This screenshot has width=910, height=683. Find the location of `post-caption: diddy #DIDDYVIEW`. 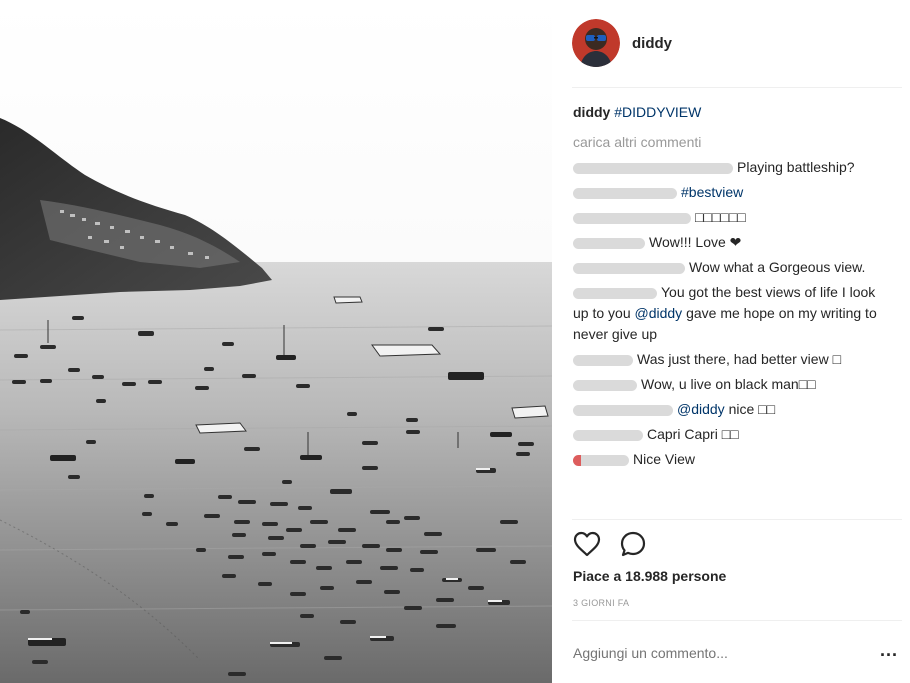

post-caption: diddy #DIDDYVIEW is located at coordinates (728, 112).